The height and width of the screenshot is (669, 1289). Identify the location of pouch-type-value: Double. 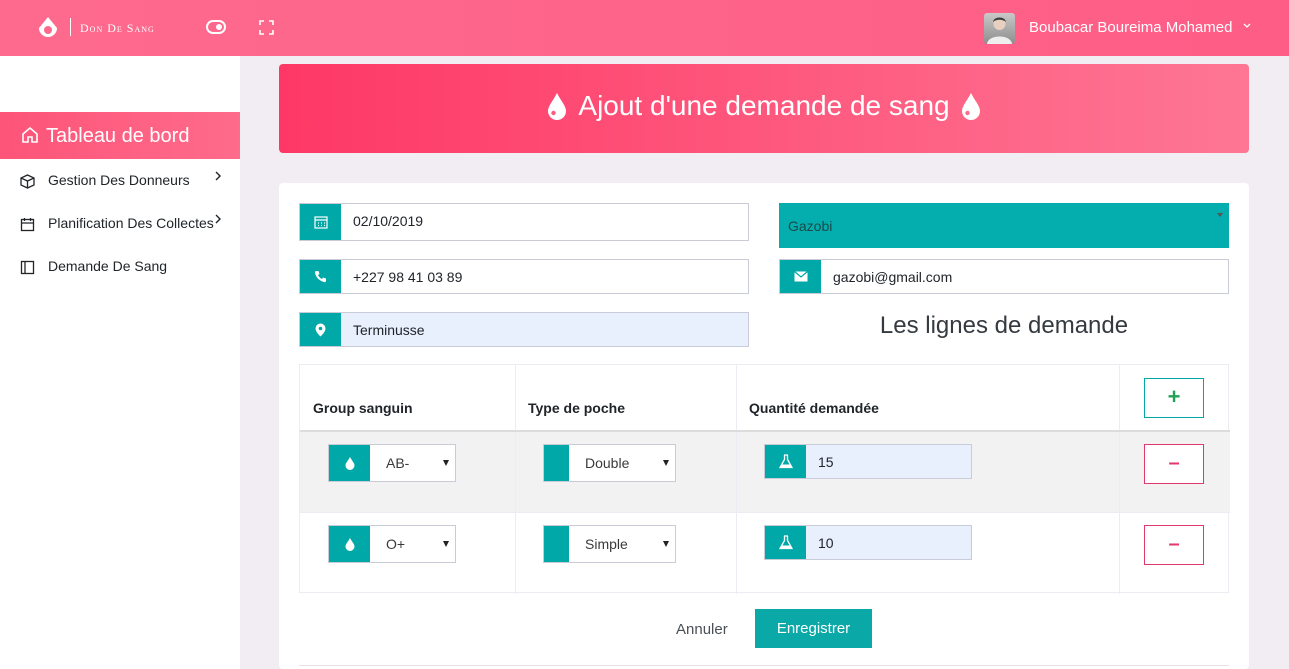
(607, 463).